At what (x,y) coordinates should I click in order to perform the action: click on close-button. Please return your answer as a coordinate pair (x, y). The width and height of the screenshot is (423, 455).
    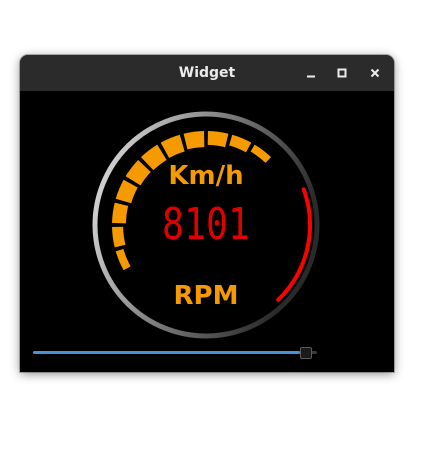
    Looking at the image, I should click on (375, 73).